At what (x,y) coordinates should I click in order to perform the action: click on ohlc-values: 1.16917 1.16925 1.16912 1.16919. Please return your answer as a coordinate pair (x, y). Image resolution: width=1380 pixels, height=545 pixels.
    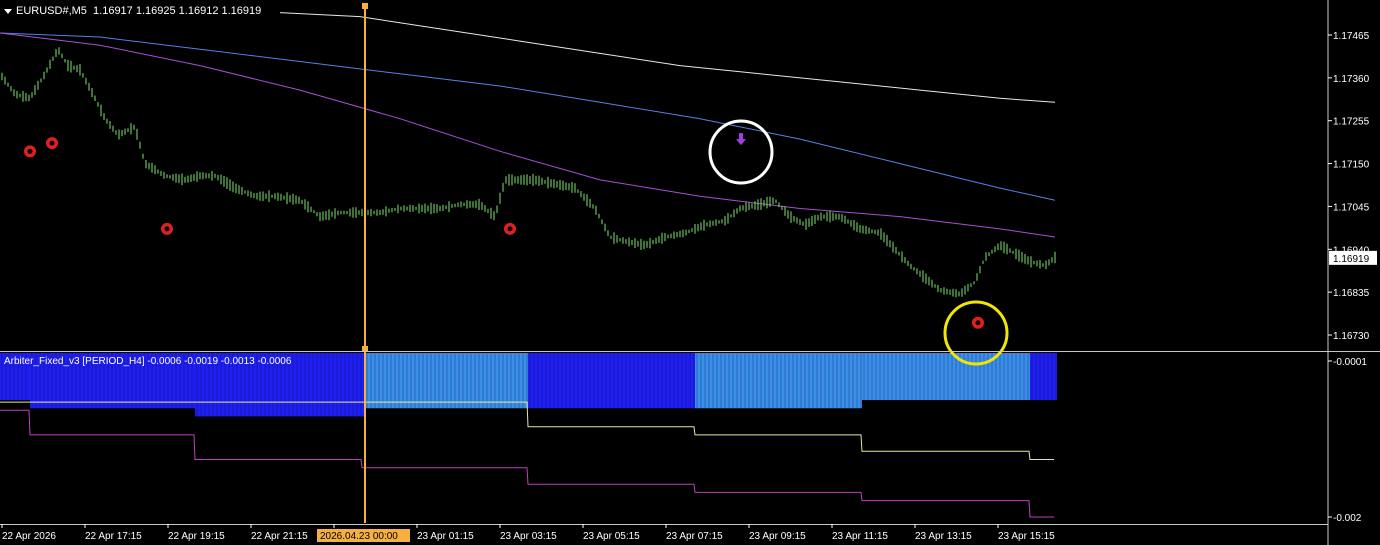
    Looking at the image, I should click on (177, 11).